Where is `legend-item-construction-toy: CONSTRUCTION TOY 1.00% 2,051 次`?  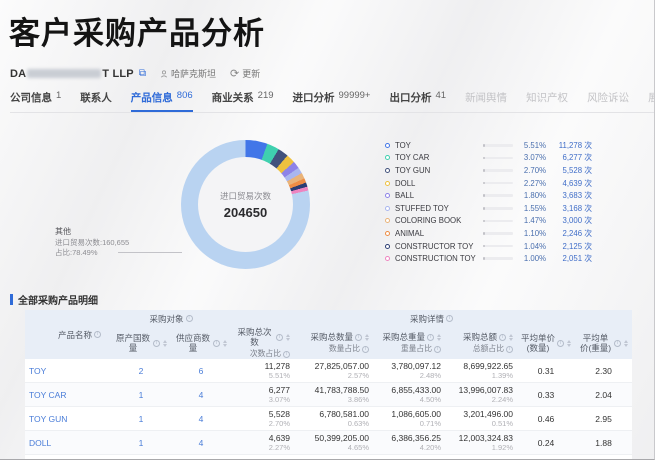 legend-item-construction-toy: CONSTRUCTION TOY 1.00% 2,051 次 is located at coordinates (490, 258).